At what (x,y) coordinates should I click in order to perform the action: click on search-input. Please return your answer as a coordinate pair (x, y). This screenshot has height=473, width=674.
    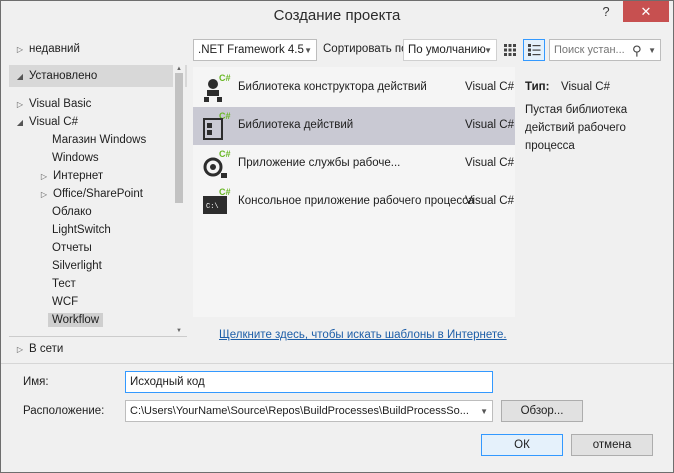
    Looking at the image, I should click on (592, 50).